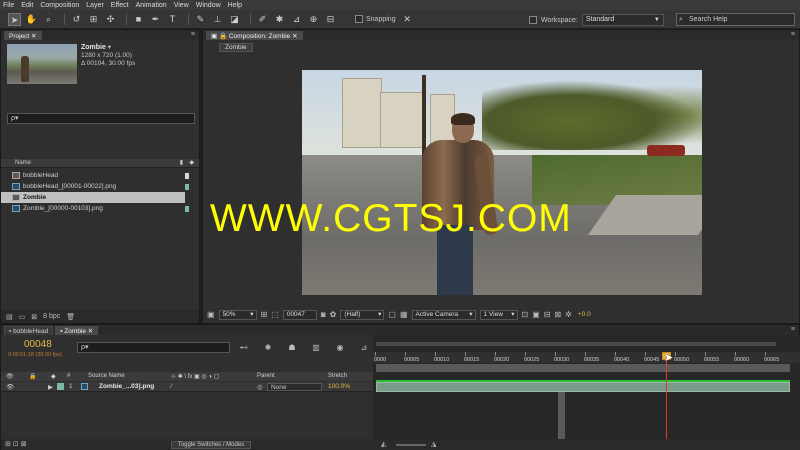 The image size is (800, 450). I want to click on column-num: #, so click(68, 376).